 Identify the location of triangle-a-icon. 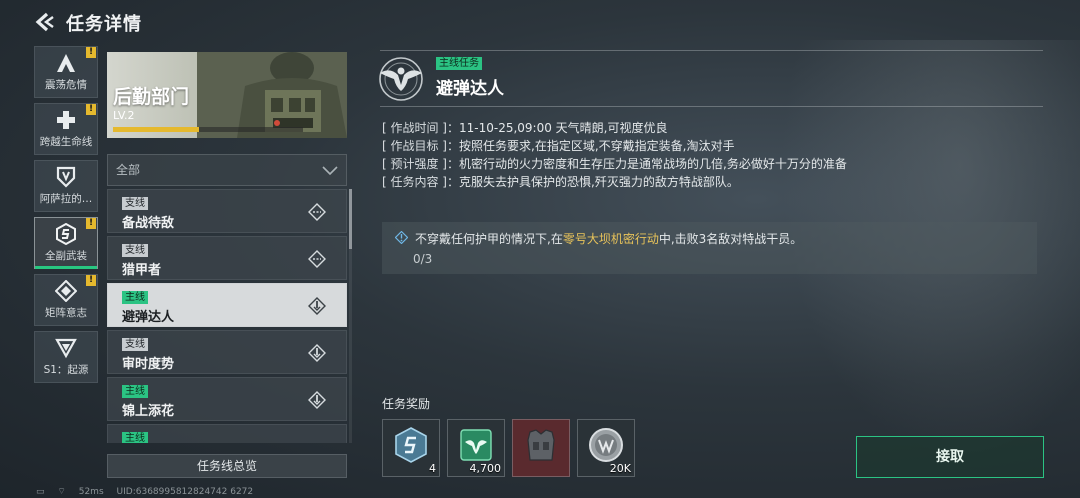
(66, 63).